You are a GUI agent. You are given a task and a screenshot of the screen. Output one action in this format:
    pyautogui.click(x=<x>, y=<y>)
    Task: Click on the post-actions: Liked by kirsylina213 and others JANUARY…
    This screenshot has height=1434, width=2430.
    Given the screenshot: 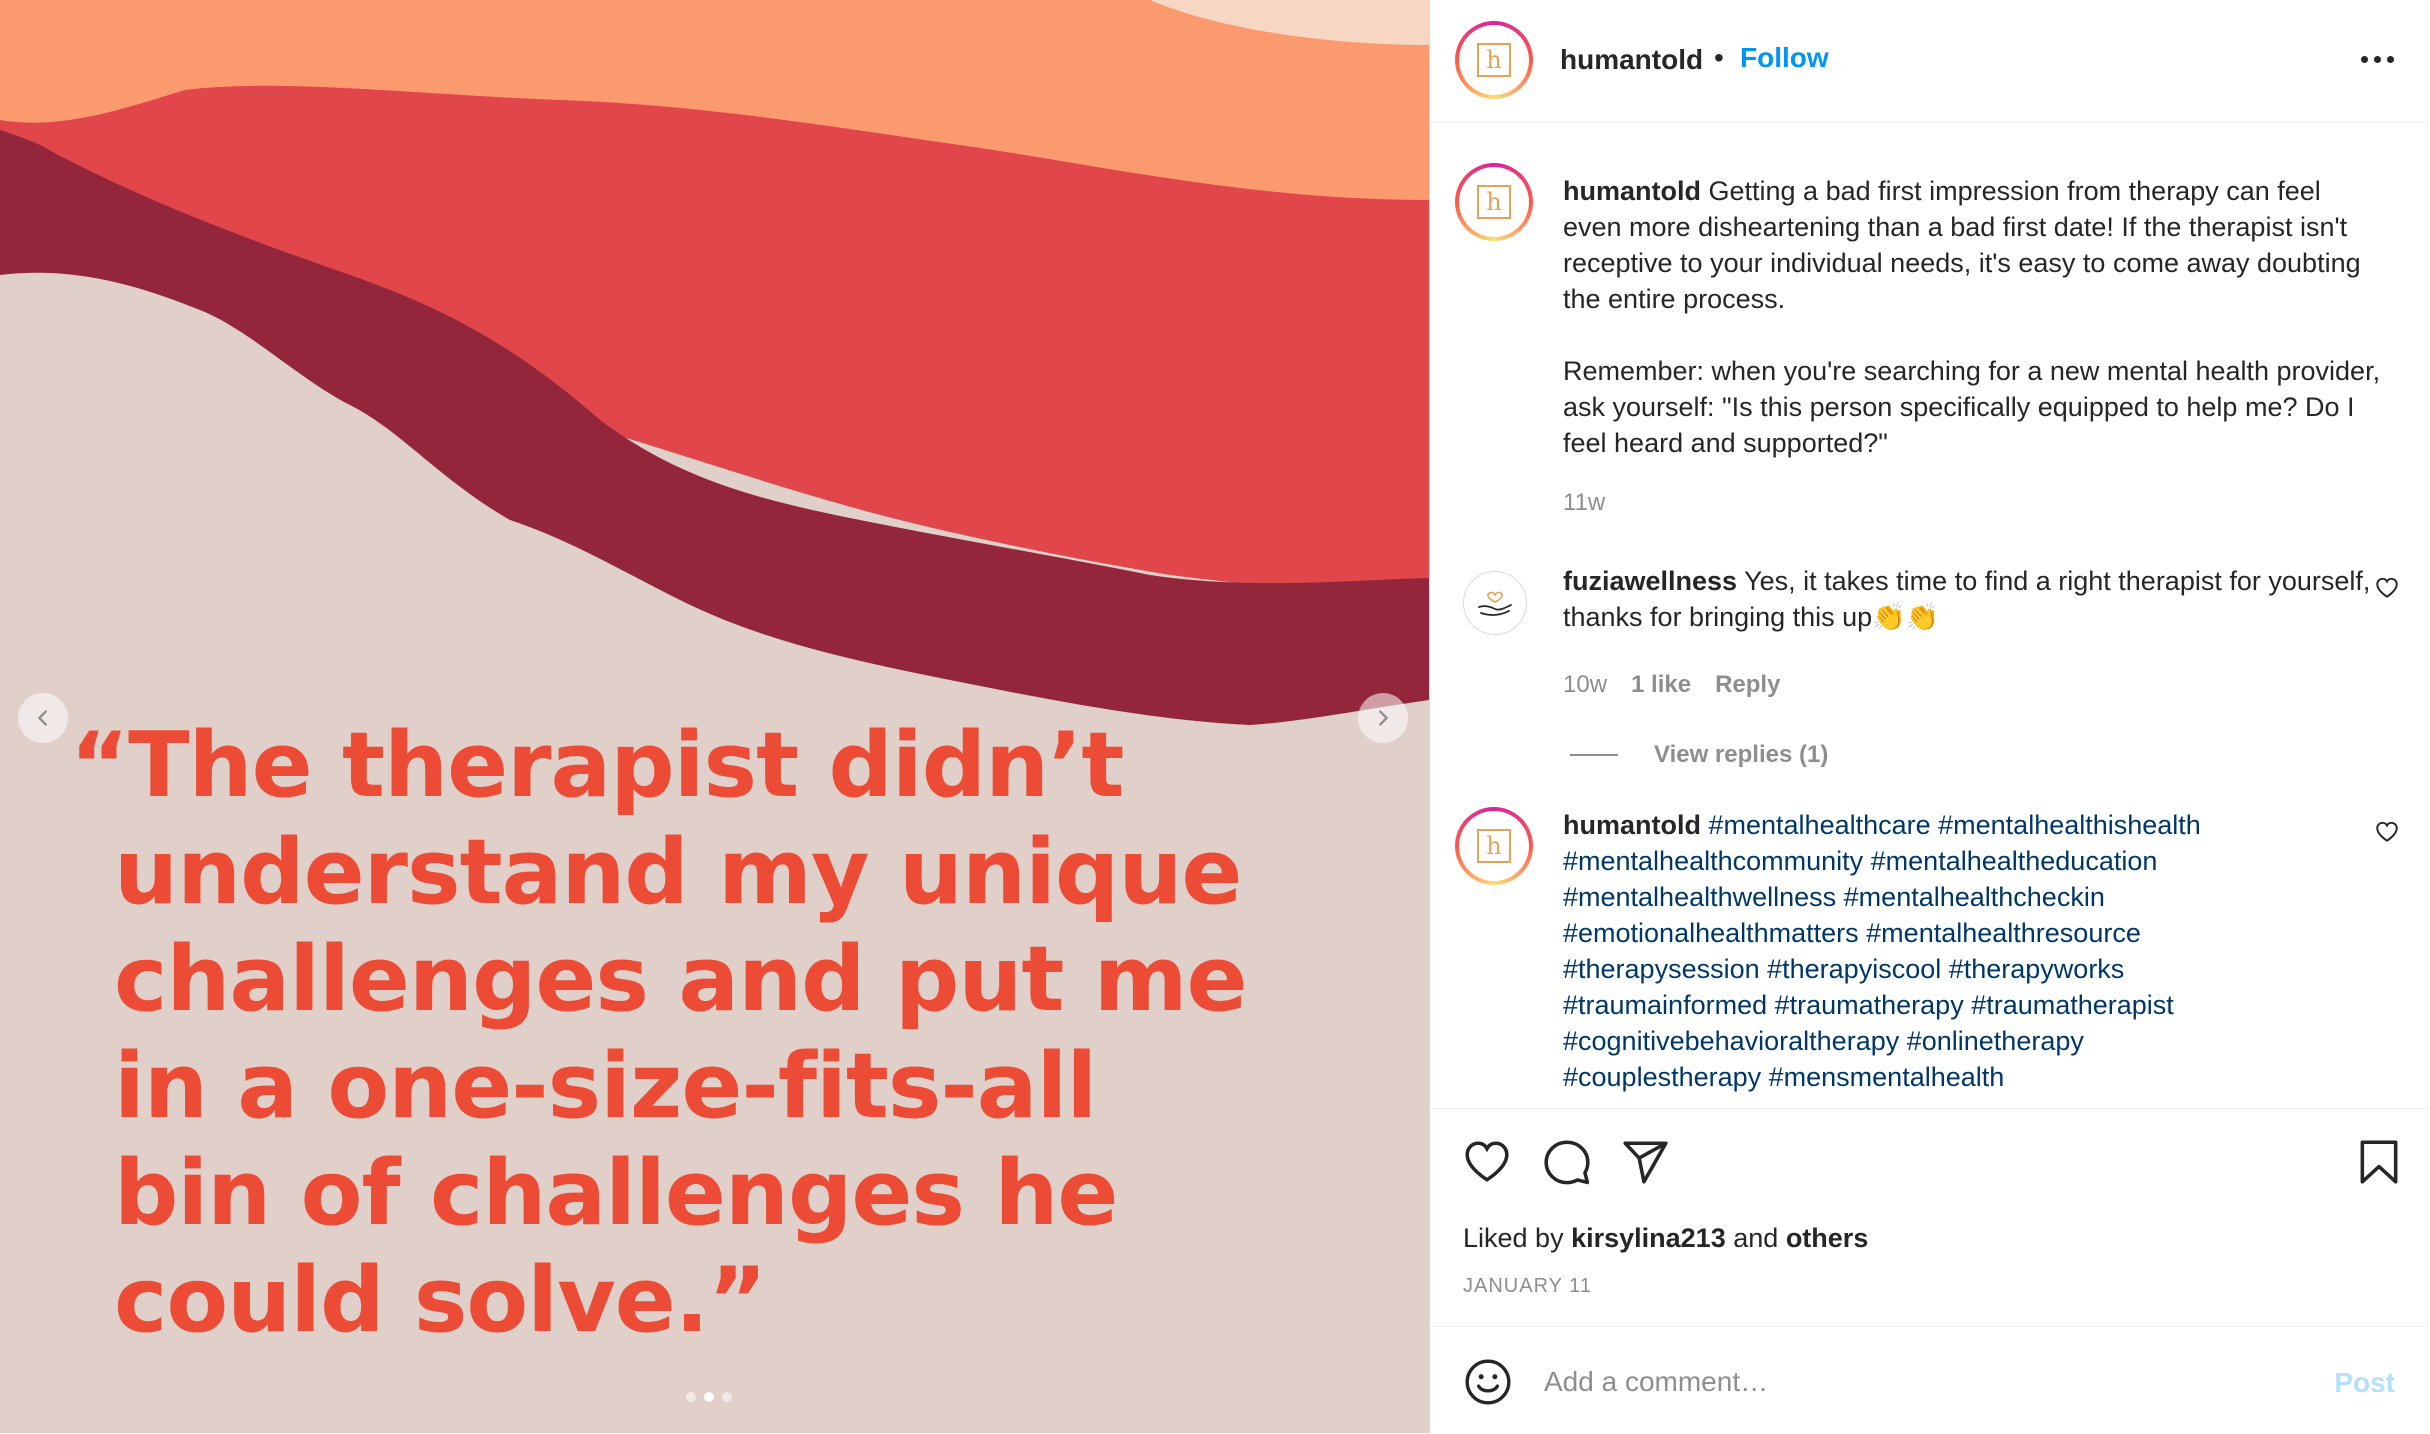 What is the action you would take?
    pyautogui.click(x=1929, y=1217)
    